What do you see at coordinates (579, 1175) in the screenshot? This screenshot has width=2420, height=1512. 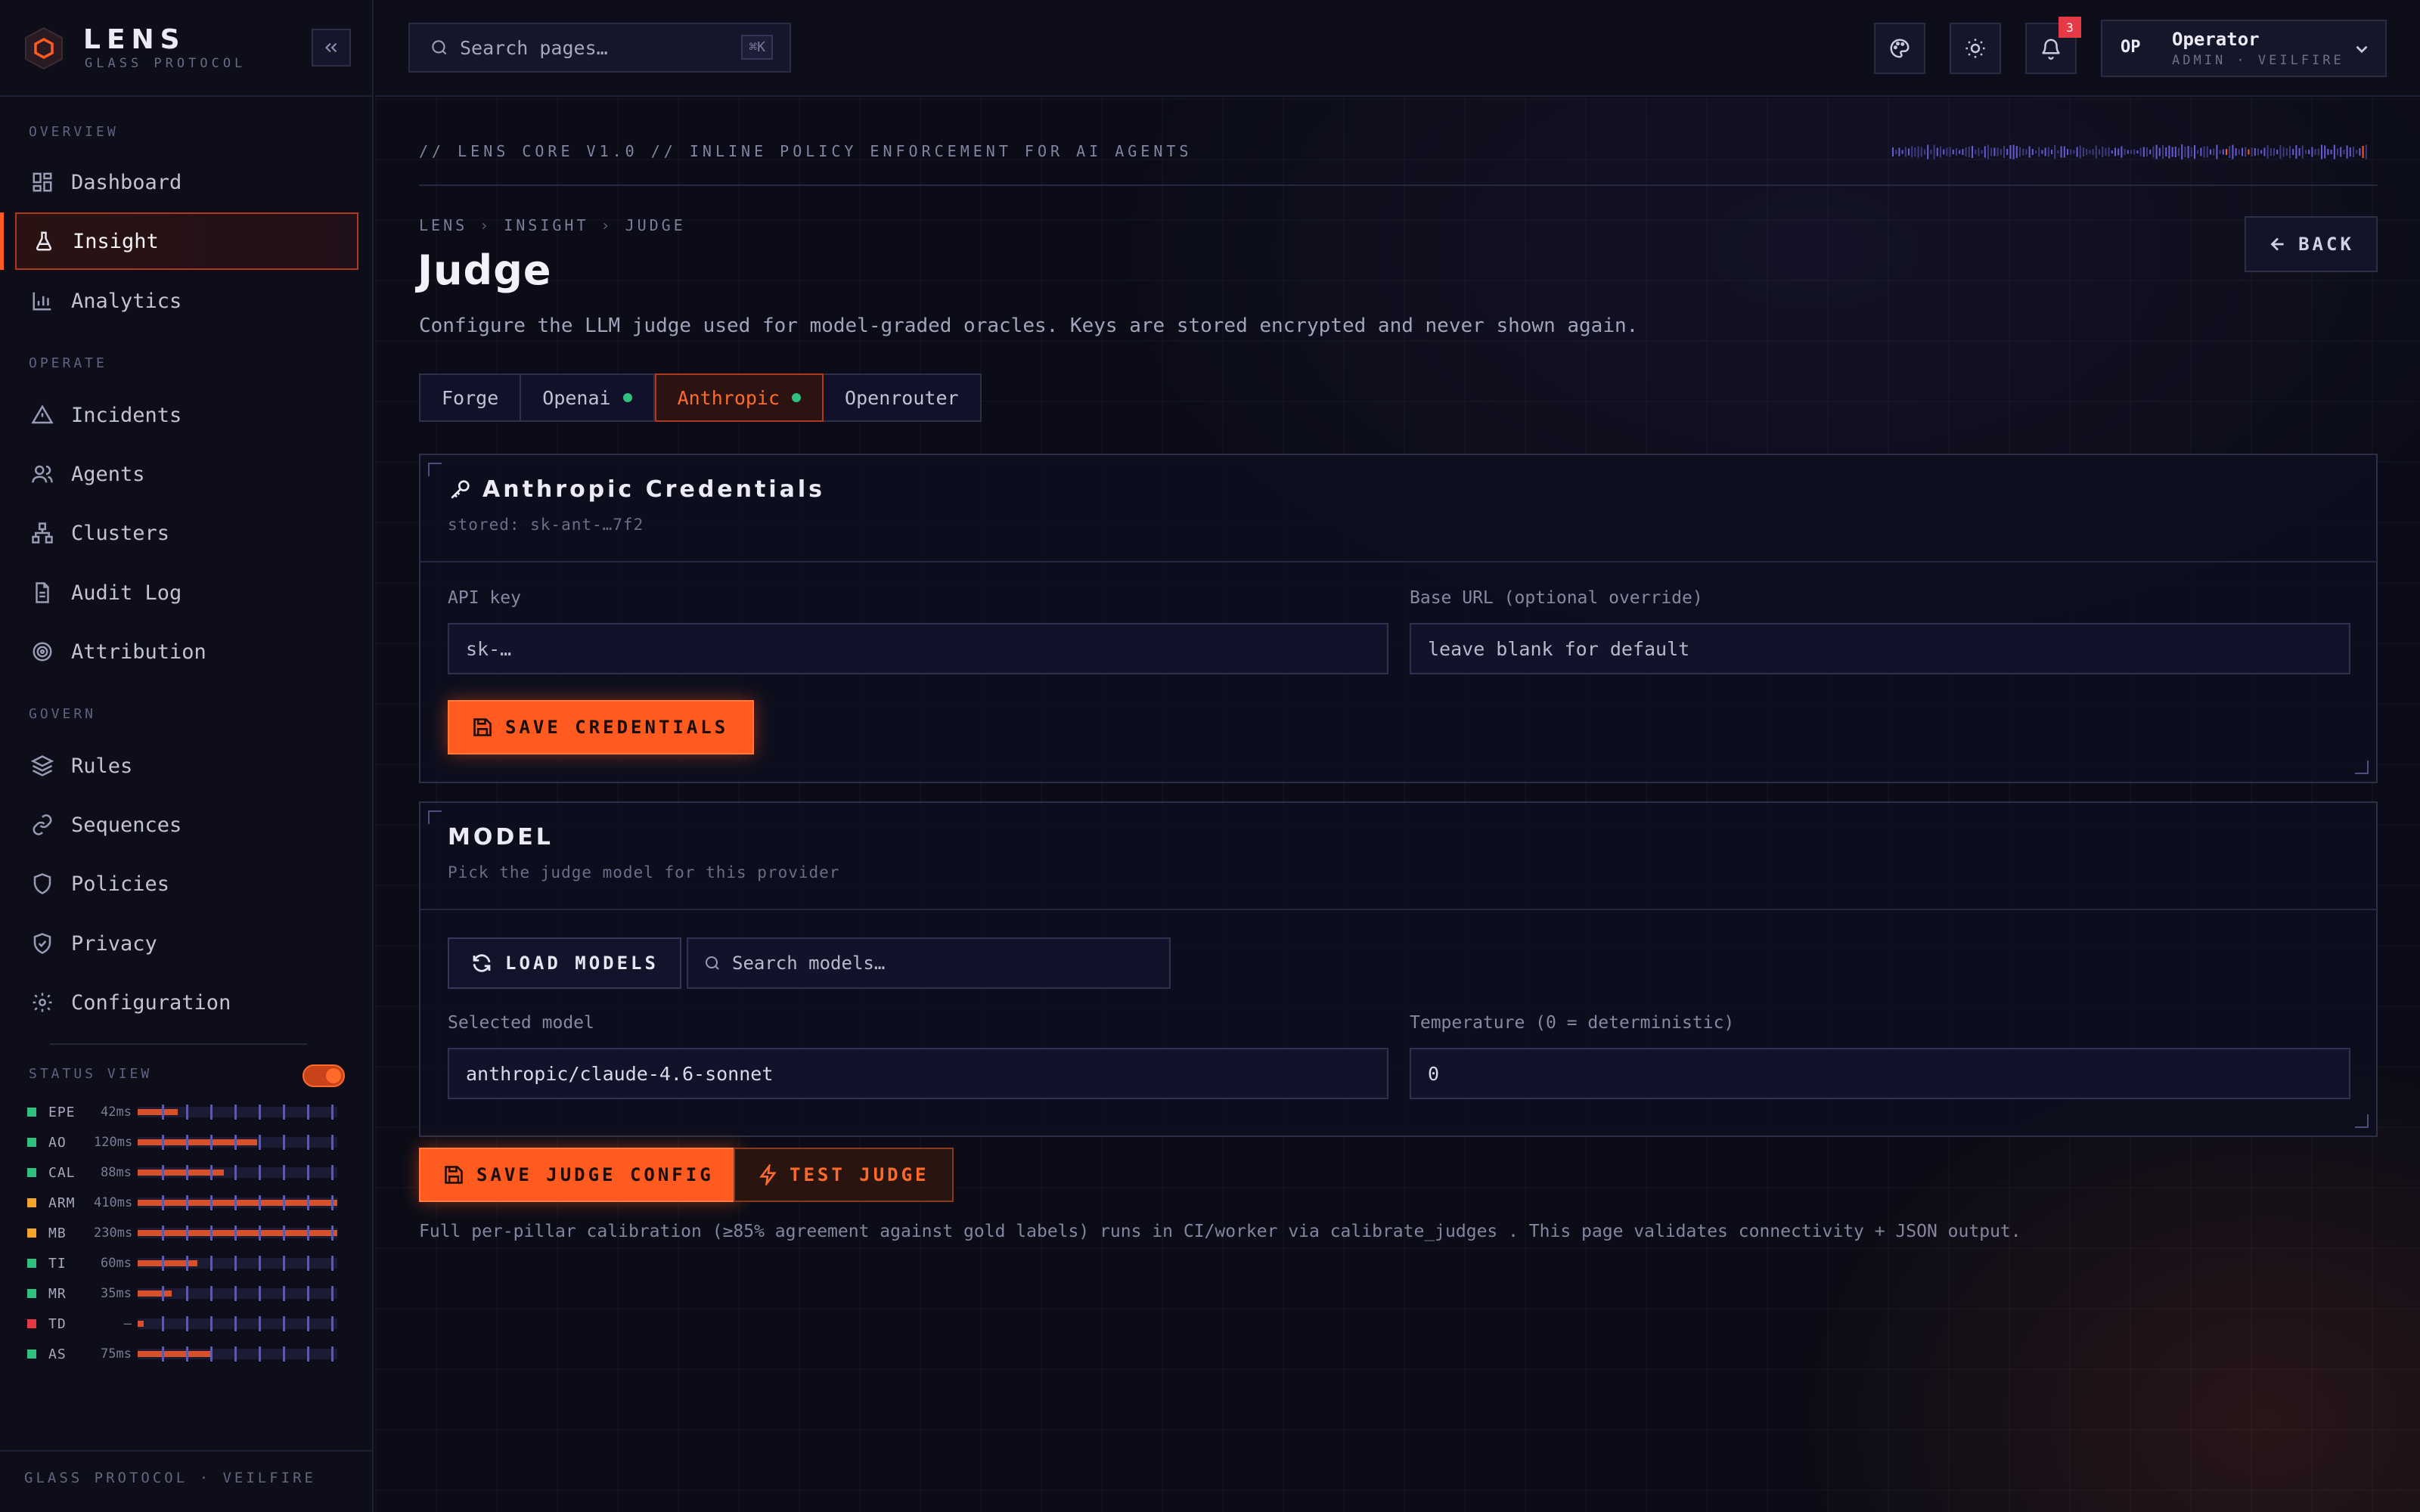 I see `save-judge-config-button: SAVE JUDGE CONFIG` at bounding box center [579, 1175].